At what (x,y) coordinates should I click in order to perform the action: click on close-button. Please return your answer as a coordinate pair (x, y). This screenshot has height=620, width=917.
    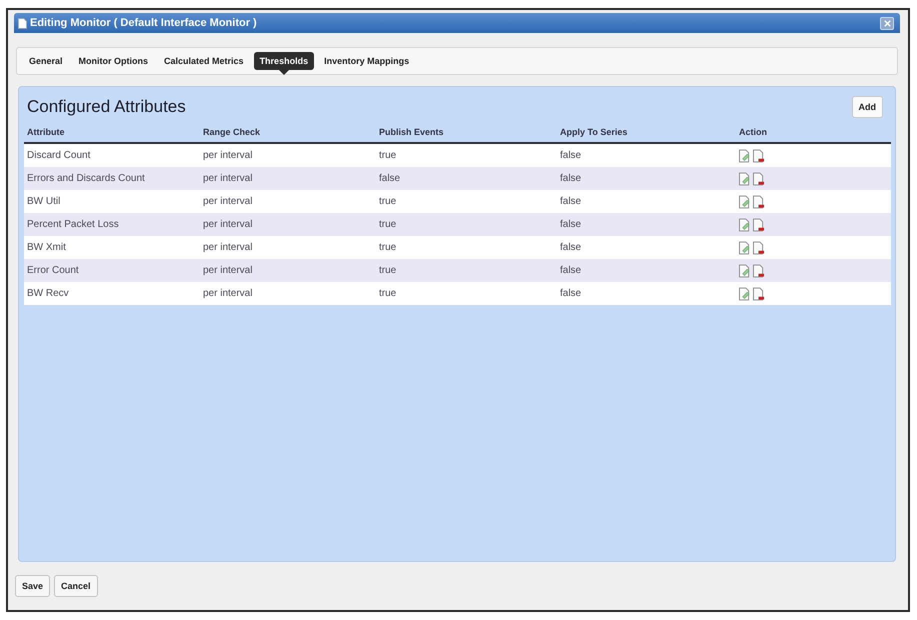
    Looking at the image, I should click on (887, 23).